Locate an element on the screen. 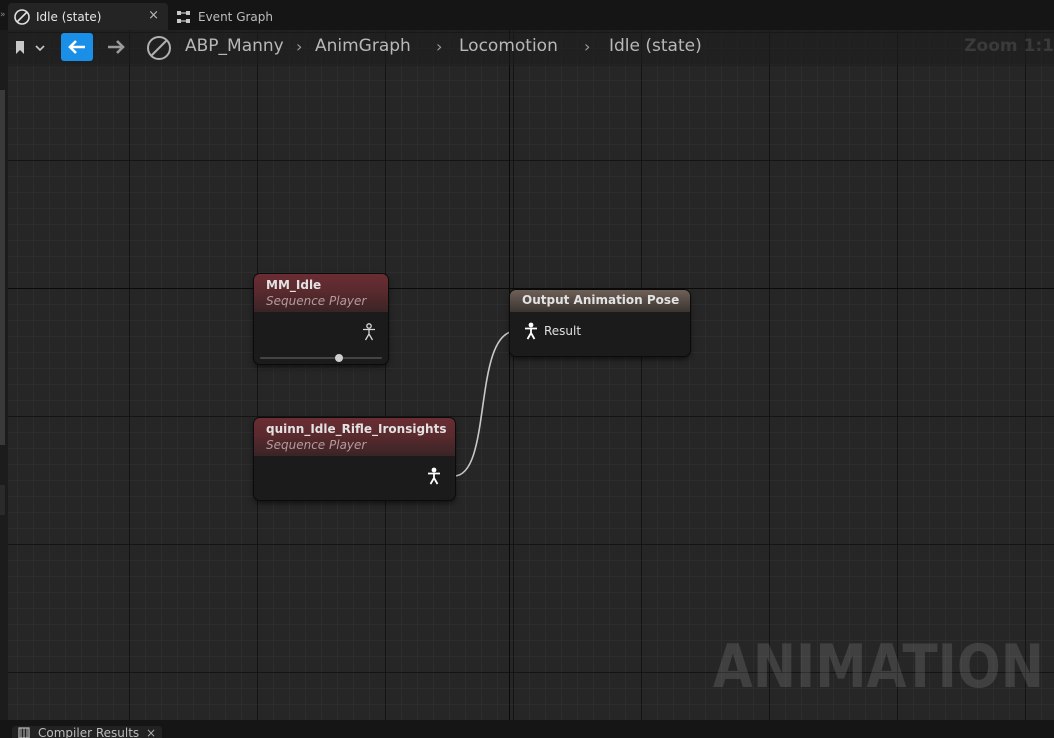 This screenshot has width=1054, height=738. tab-idle-state: Idle (state) × is located at coordinates (88, 16).